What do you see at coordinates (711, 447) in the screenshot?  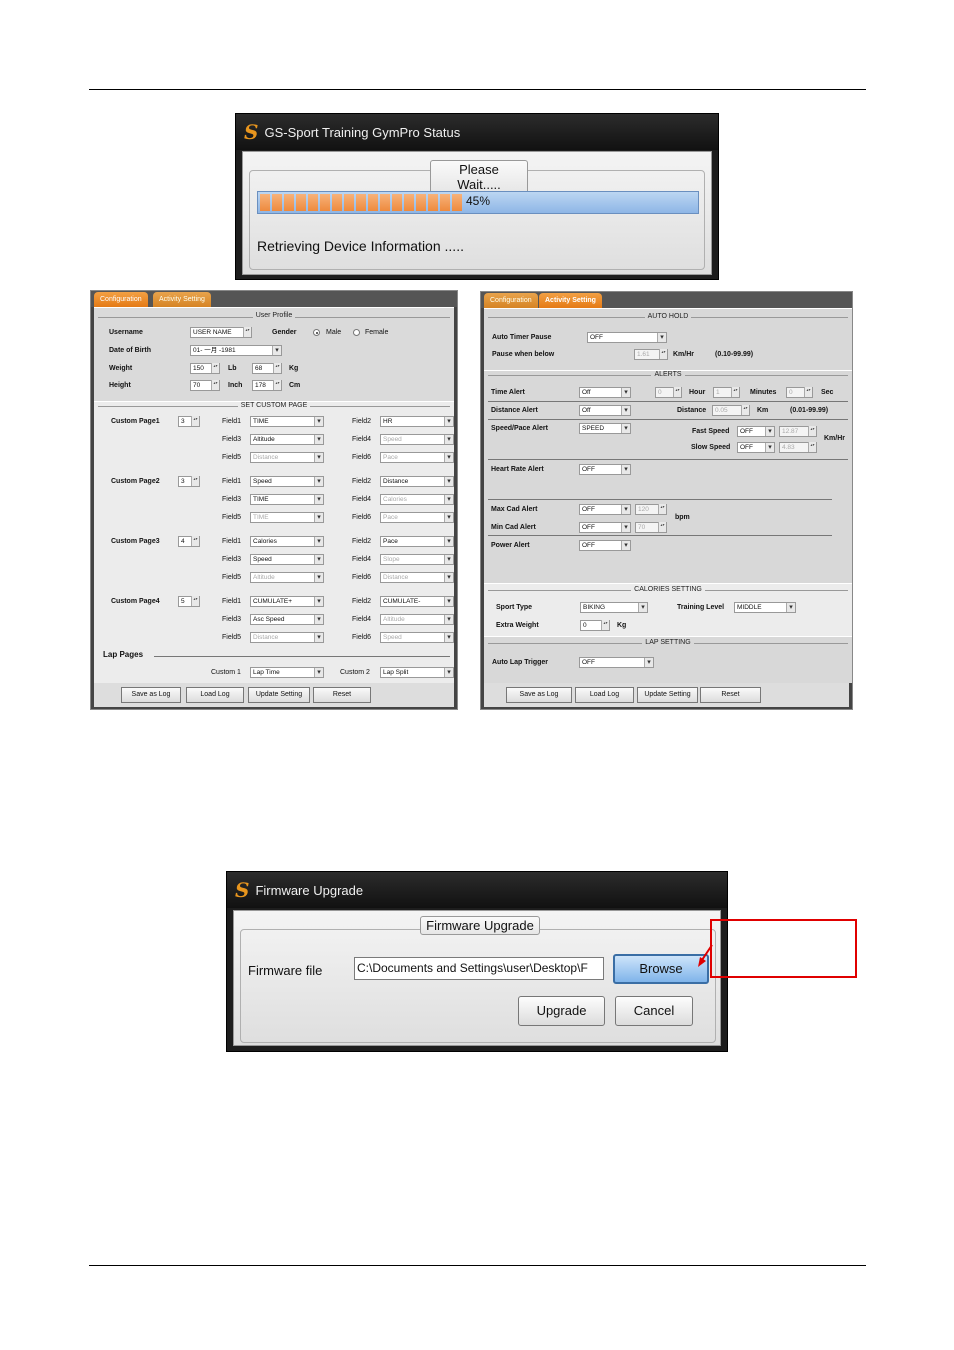 I see `slow-speed-label: Slow Speed` at bounding box center [711, 447].